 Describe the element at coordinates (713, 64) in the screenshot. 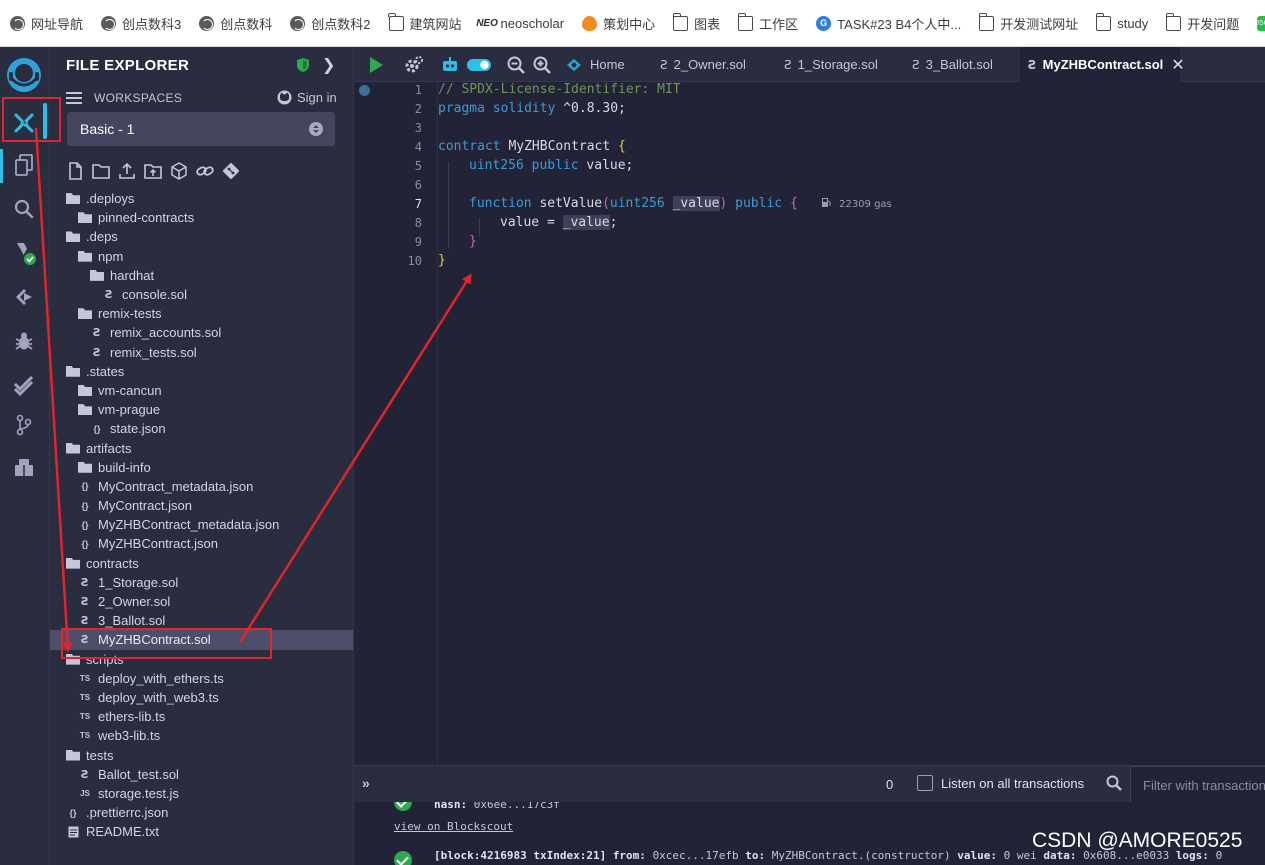

I see `tab-2-owner: Ƨ 2_Owner.sol` at that location.